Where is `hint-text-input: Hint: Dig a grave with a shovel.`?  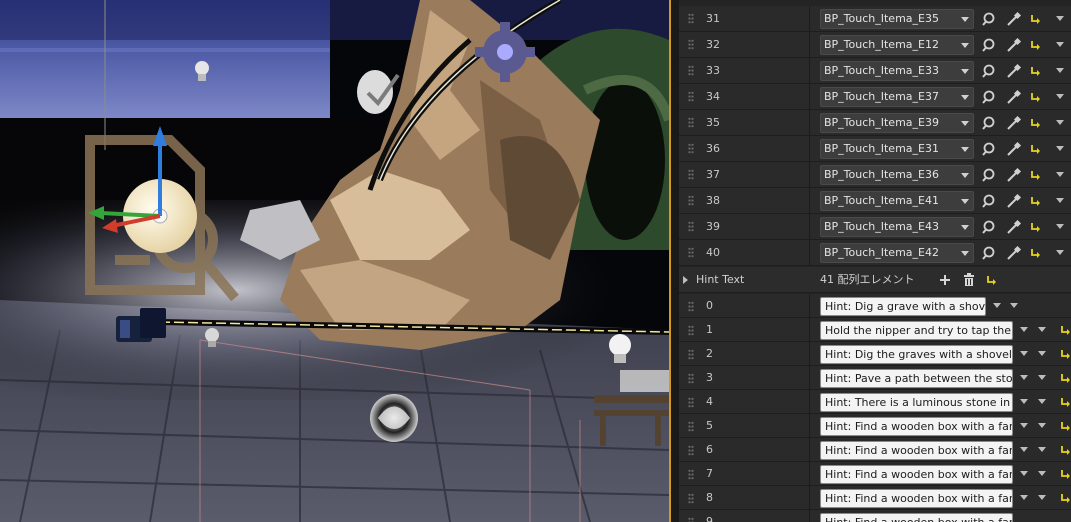
hint-text-input: Hint: Dig a grave with a shovel. is located at coordinates (903, 306).